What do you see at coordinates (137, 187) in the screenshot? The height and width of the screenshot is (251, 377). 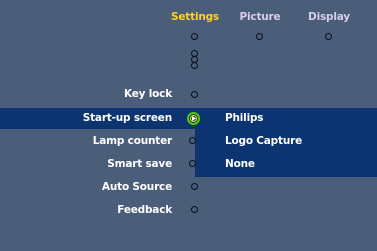 I see `menu-item-auto-source: Auto Source` at bounding box center [137, 187].